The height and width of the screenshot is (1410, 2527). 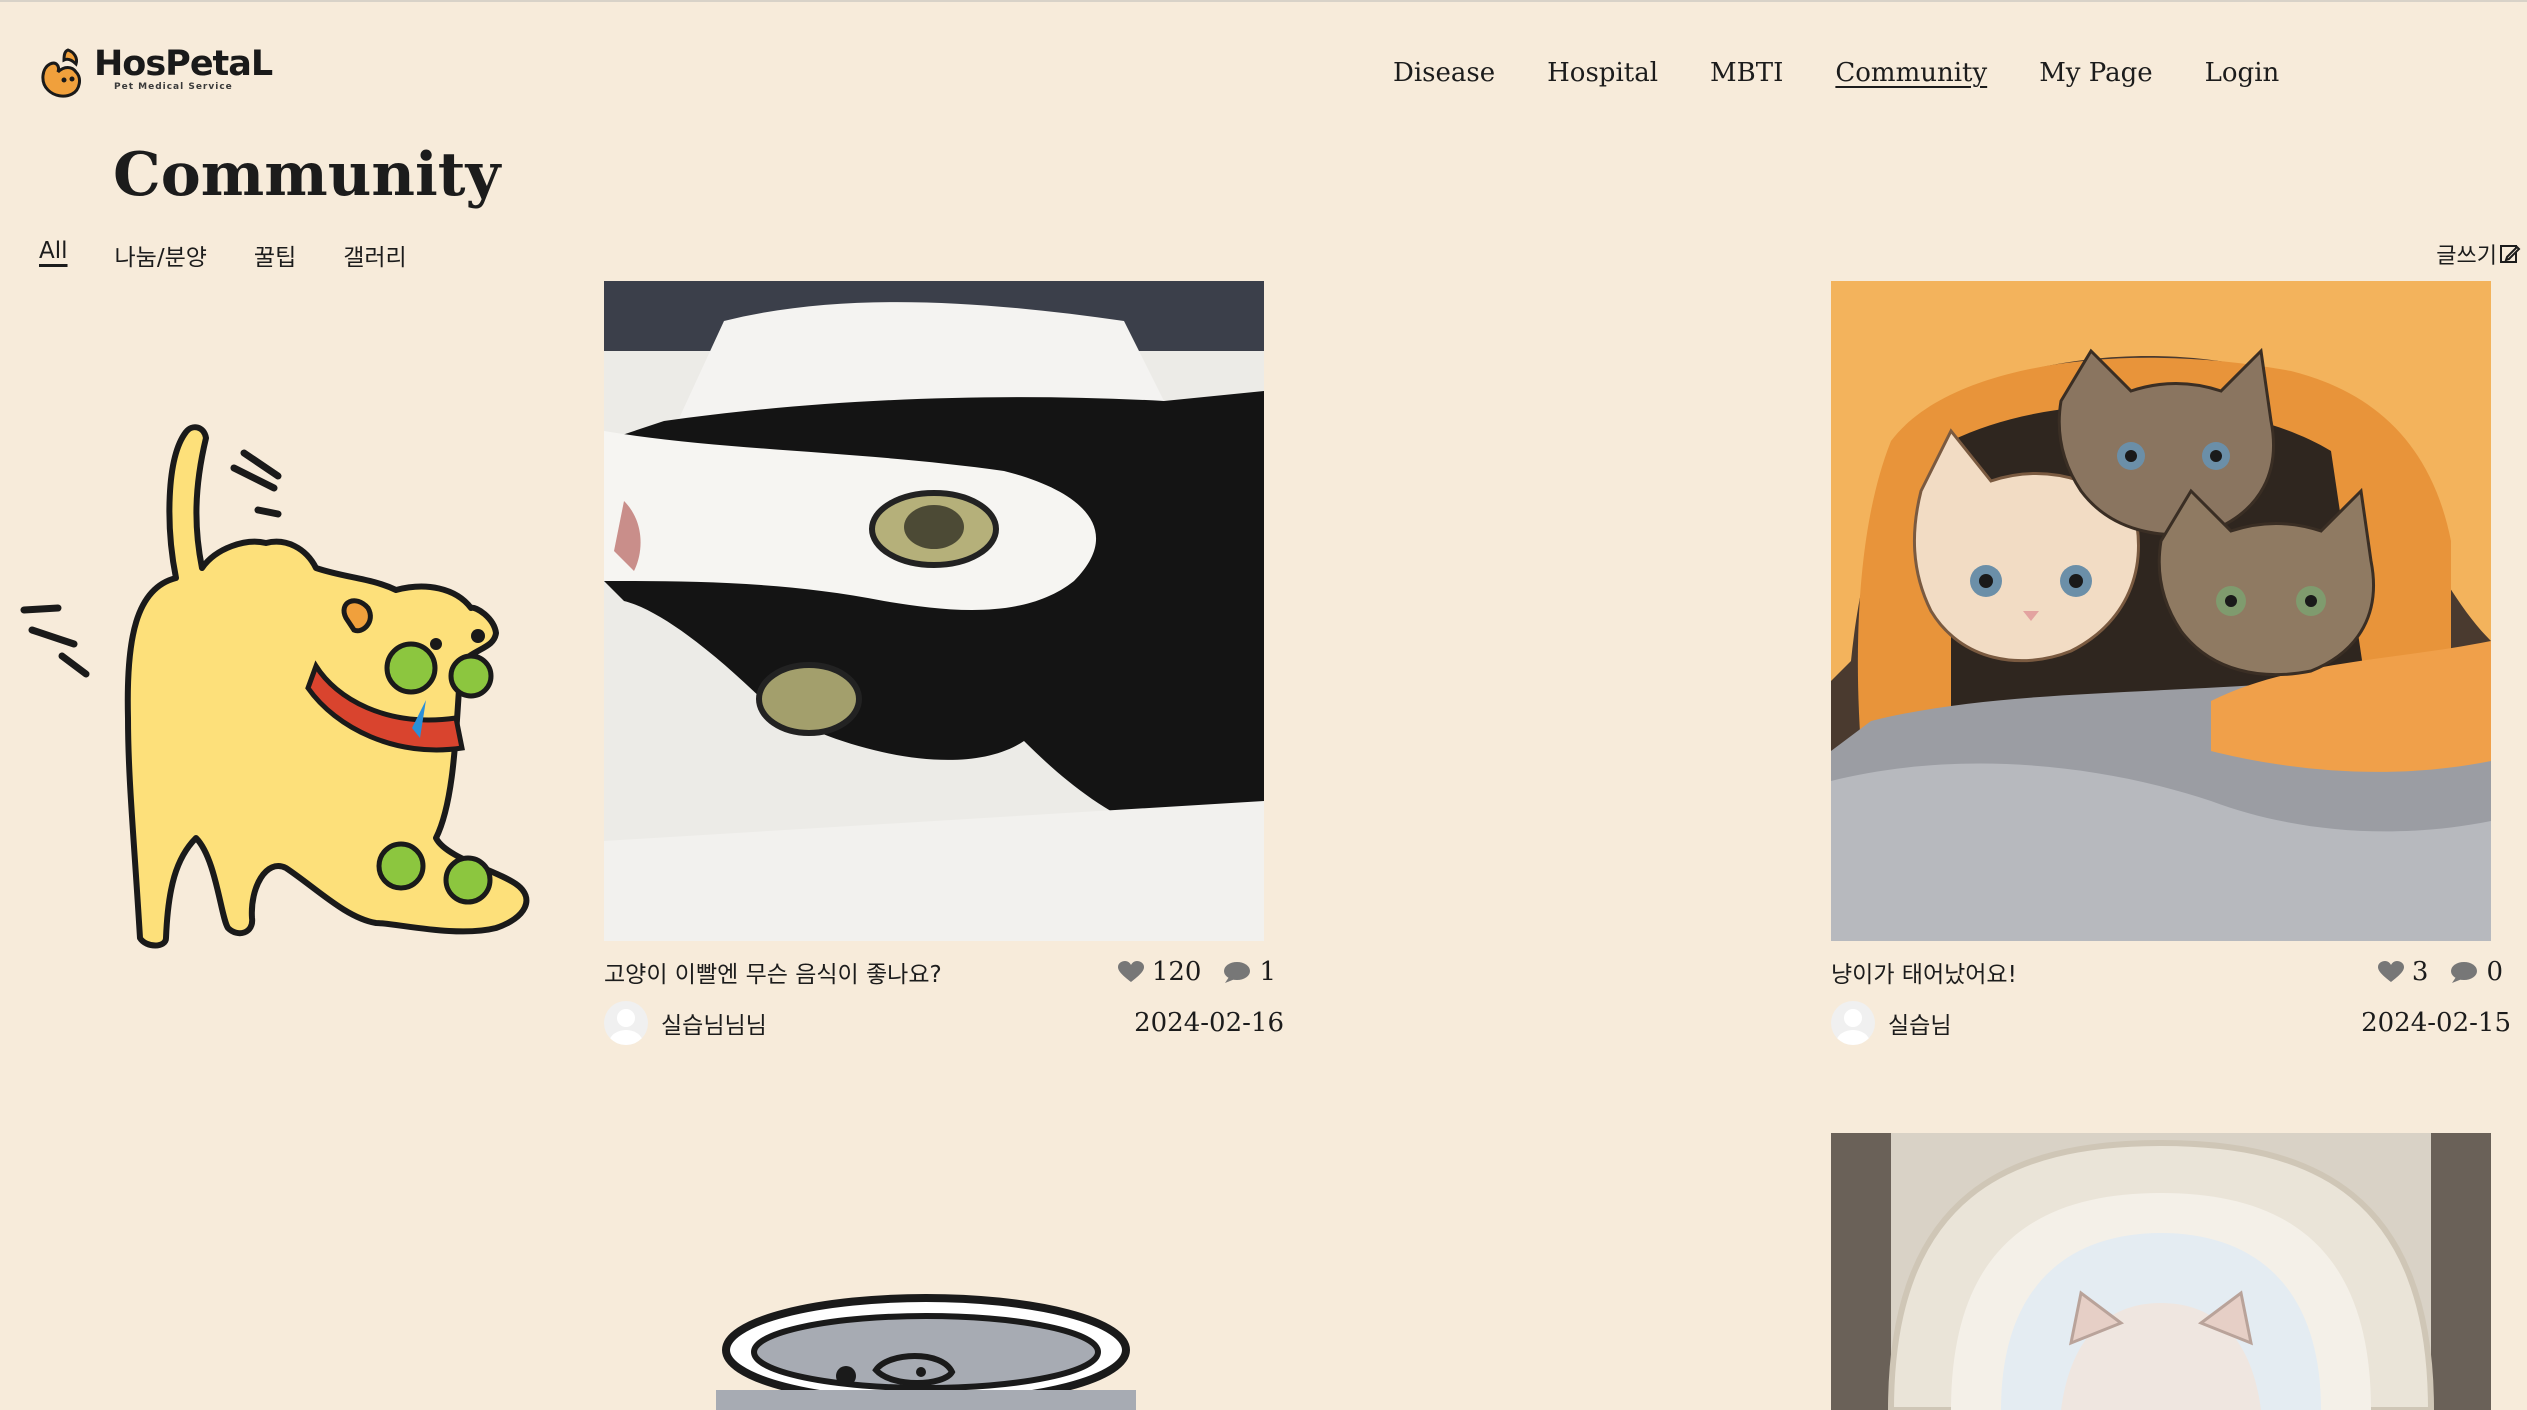 I want to click on post-author-row: 실습님 2024-02-15, so click(x=2171, y=1023).